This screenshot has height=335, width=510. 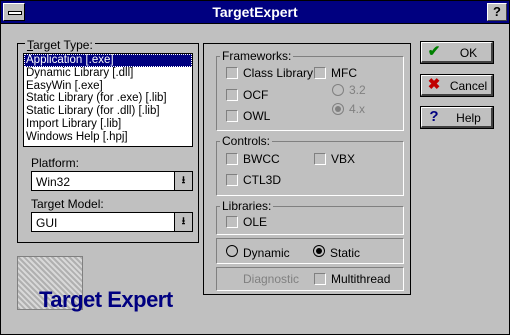 I want to click on list-item: EasyWin [.exe], so click(x=108, y=86).